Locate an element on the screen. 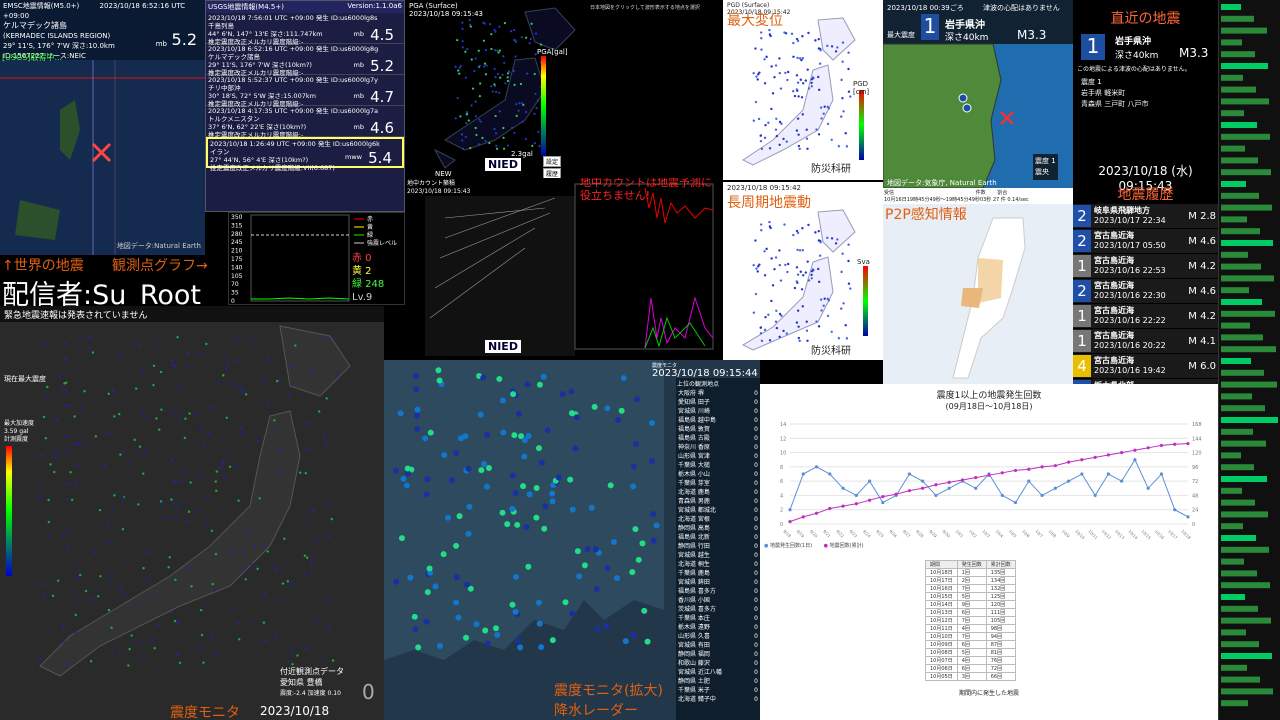 The image size is (1280, 720). table-row: 10月07日 4回 76回 is located at coordinates (970, 660).